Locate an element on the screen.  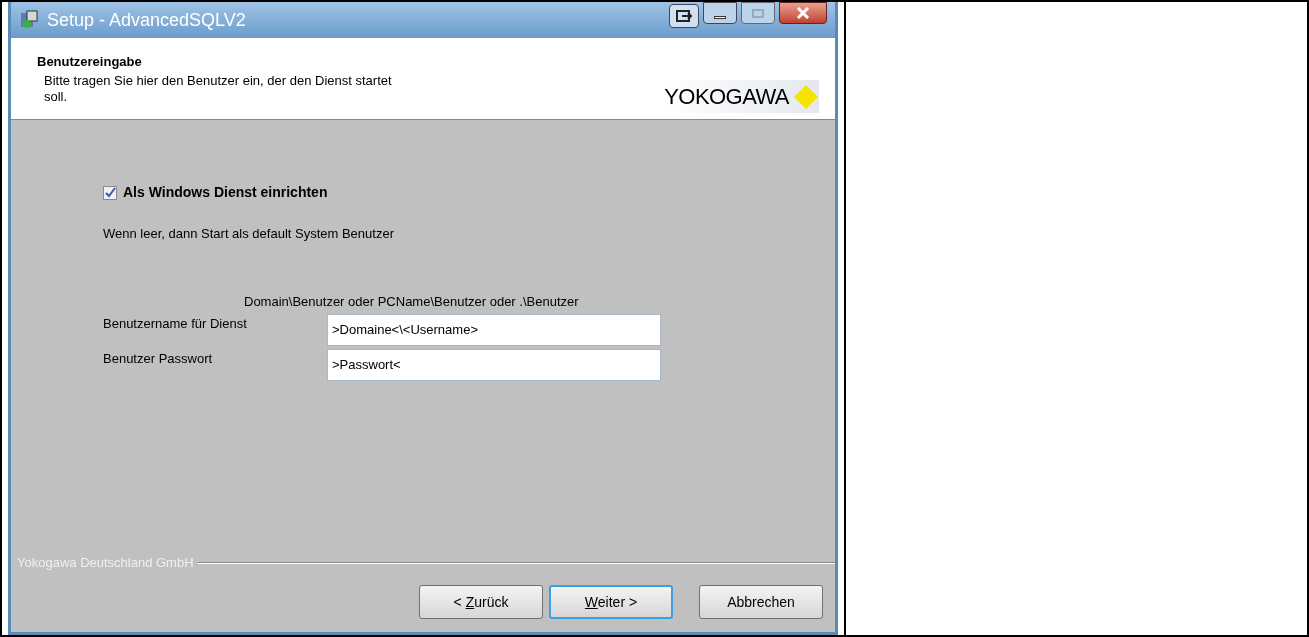
yokogawa-logo: YOKOGAWA is located at coordinates (741, 96).